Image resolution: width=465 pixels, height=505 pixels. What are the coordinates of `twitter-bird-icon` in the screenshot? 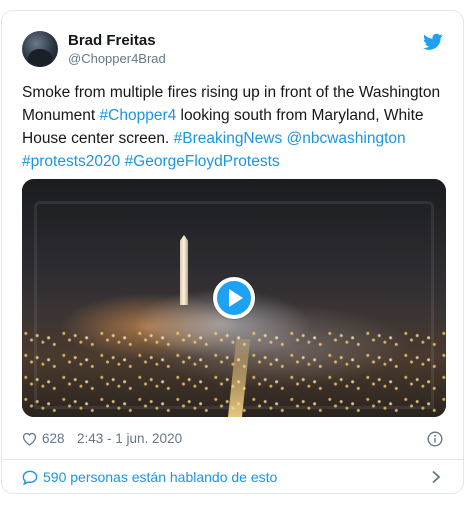 It's located at (433, 42).